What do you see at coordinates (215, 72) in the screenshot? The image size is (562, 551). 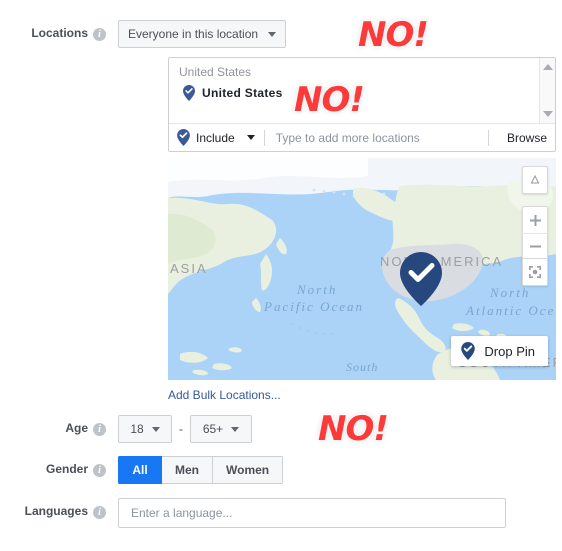 I see `locations-group-header: United States` at bounding box center [215, 72].